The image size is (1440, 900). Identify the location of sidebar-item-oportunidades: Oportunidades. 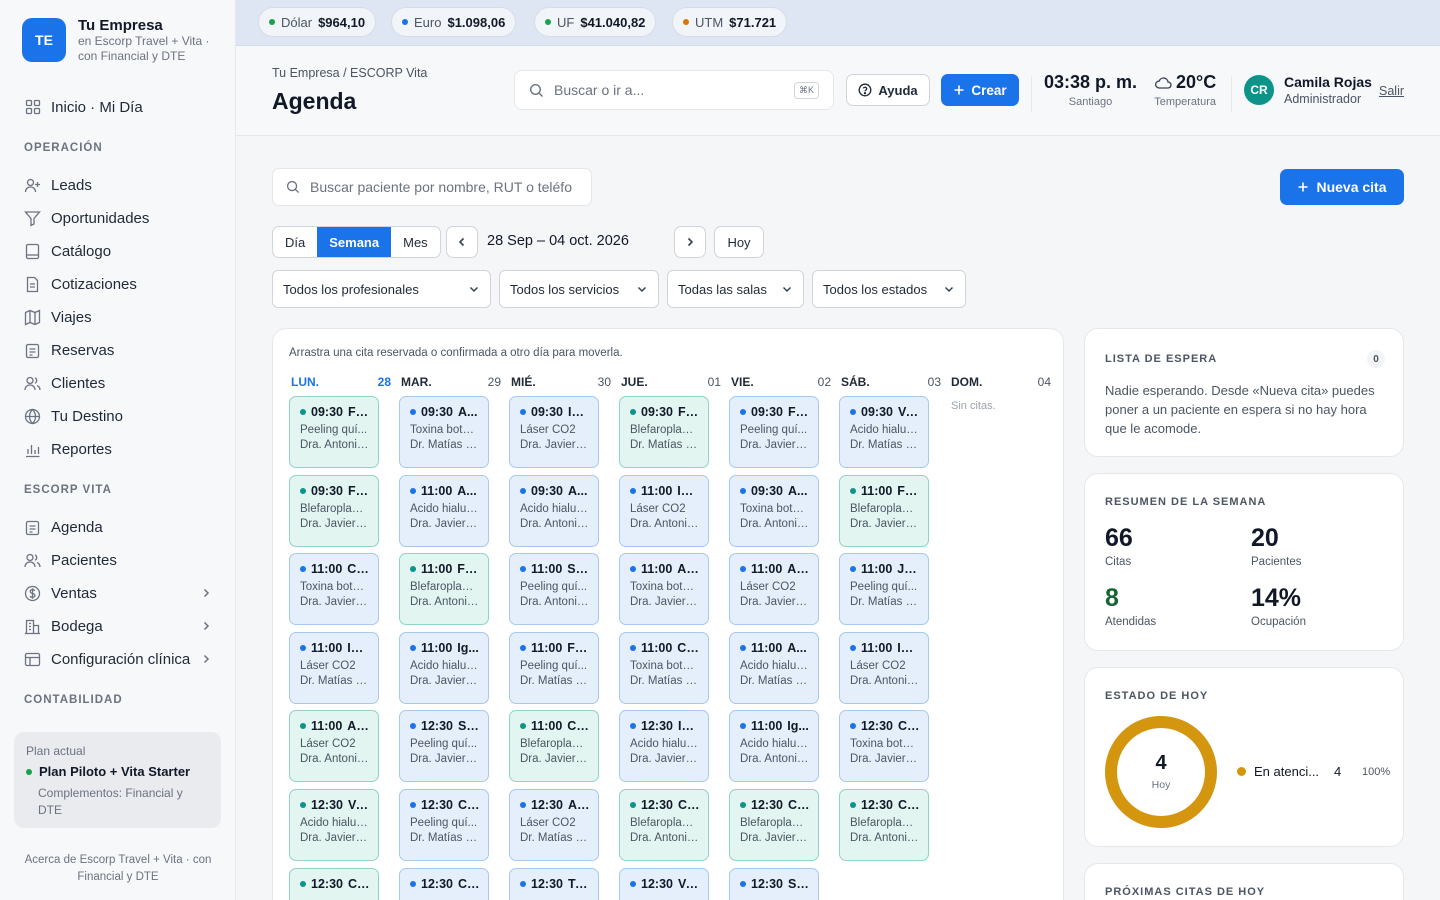
(119, 218).